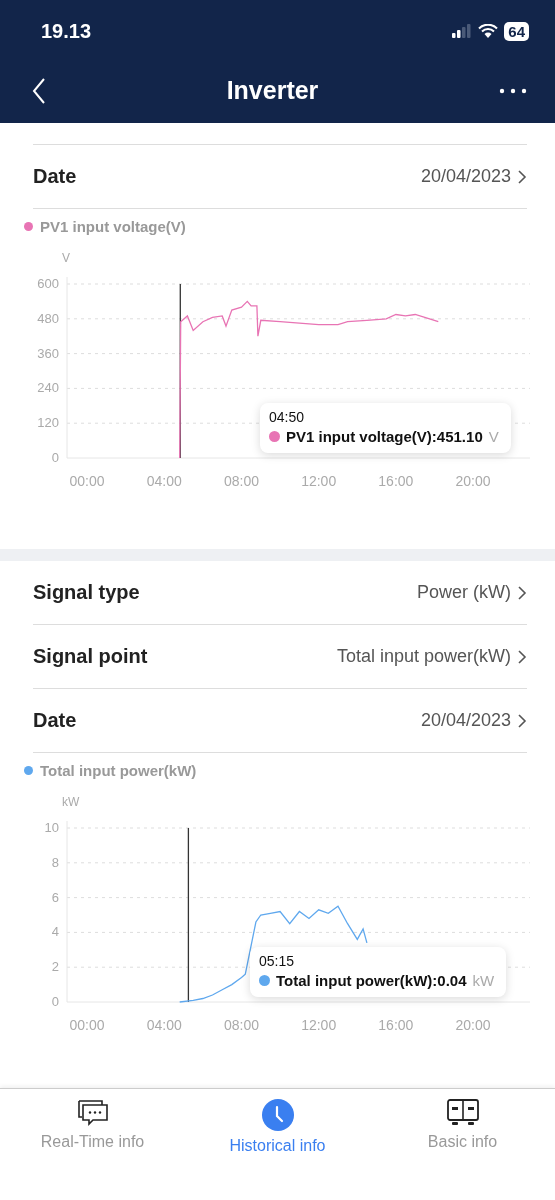 This screenshot has width=555, height=1200. I want to click on status-time: 19.13, so click(66, 31).